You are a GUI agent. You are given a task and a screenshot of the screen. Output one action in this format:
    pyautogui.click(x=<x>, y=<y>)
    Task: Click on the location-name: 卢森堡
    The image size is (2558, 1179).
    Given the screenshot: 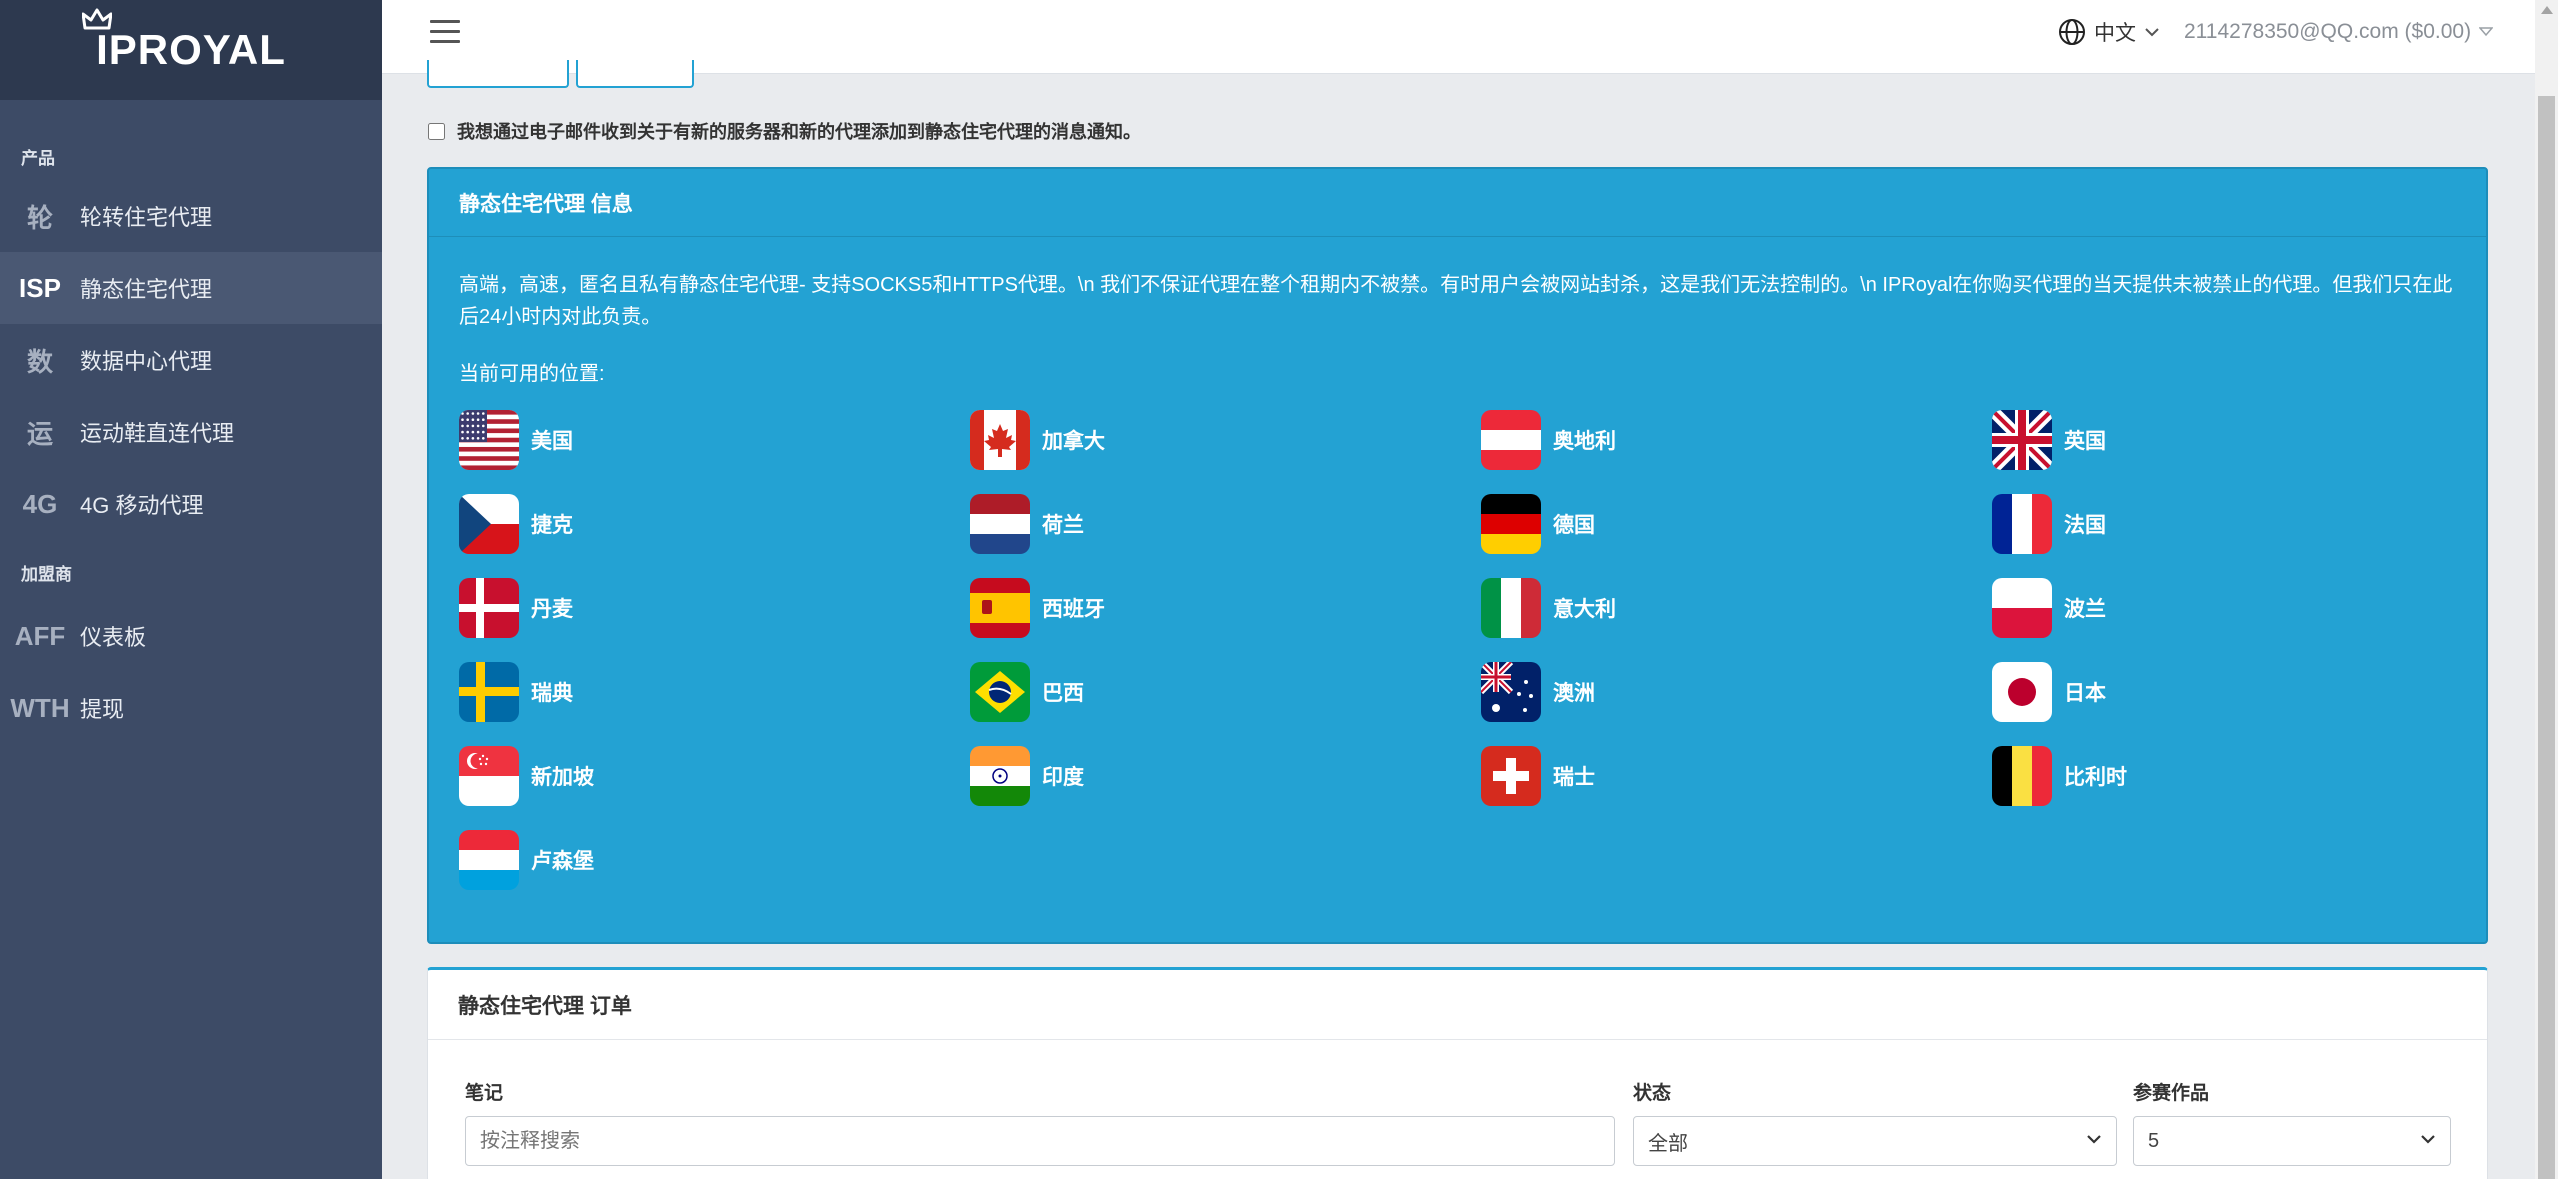 What is the action you would take?
    pyautogui.click(x=562, y=861)
    